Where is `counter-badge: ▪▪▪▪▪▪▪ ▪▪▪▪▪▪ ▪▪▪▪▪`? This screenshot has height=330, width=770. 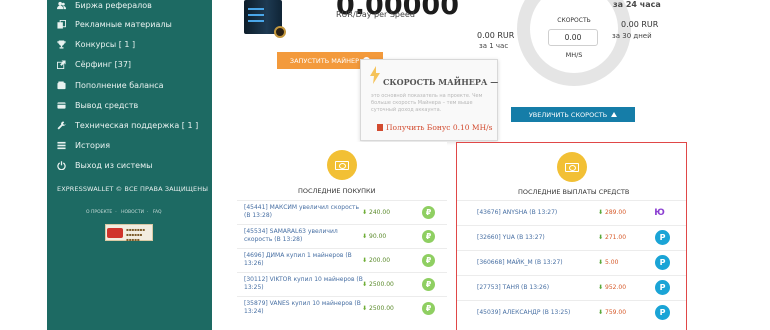 counter-badge: ▪▪▪▪▪▪▪ ▪▪▪▪▪▪ ▪▪▪▪▪ is located at coordinates (129, 233).